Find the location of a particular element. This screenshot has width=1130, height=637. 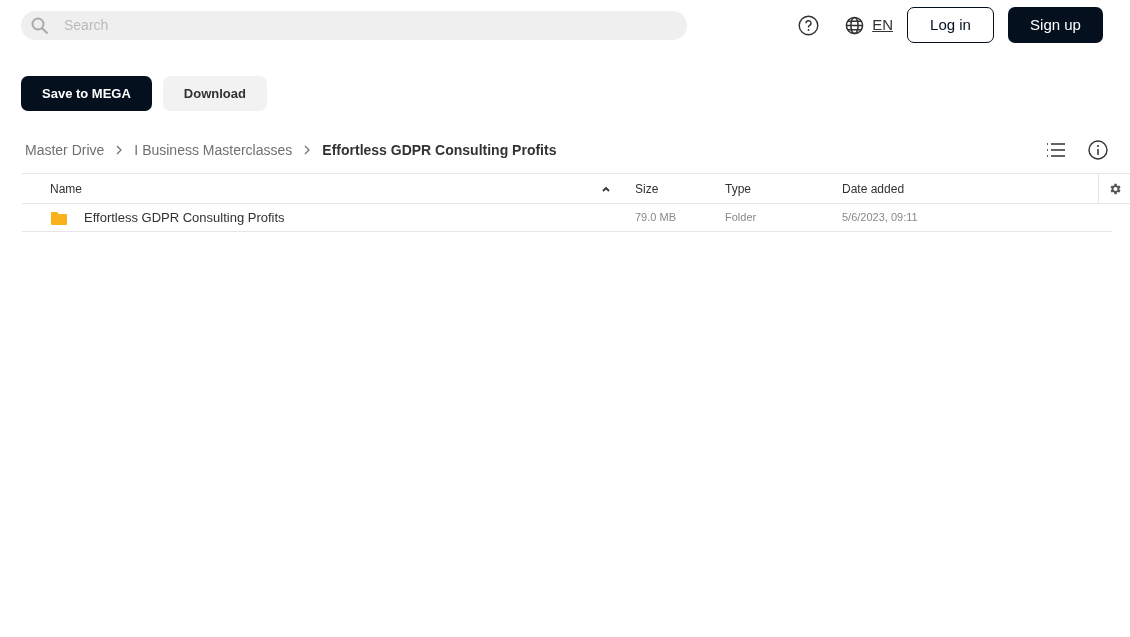

help-icon is located at coordinates (809, 25).